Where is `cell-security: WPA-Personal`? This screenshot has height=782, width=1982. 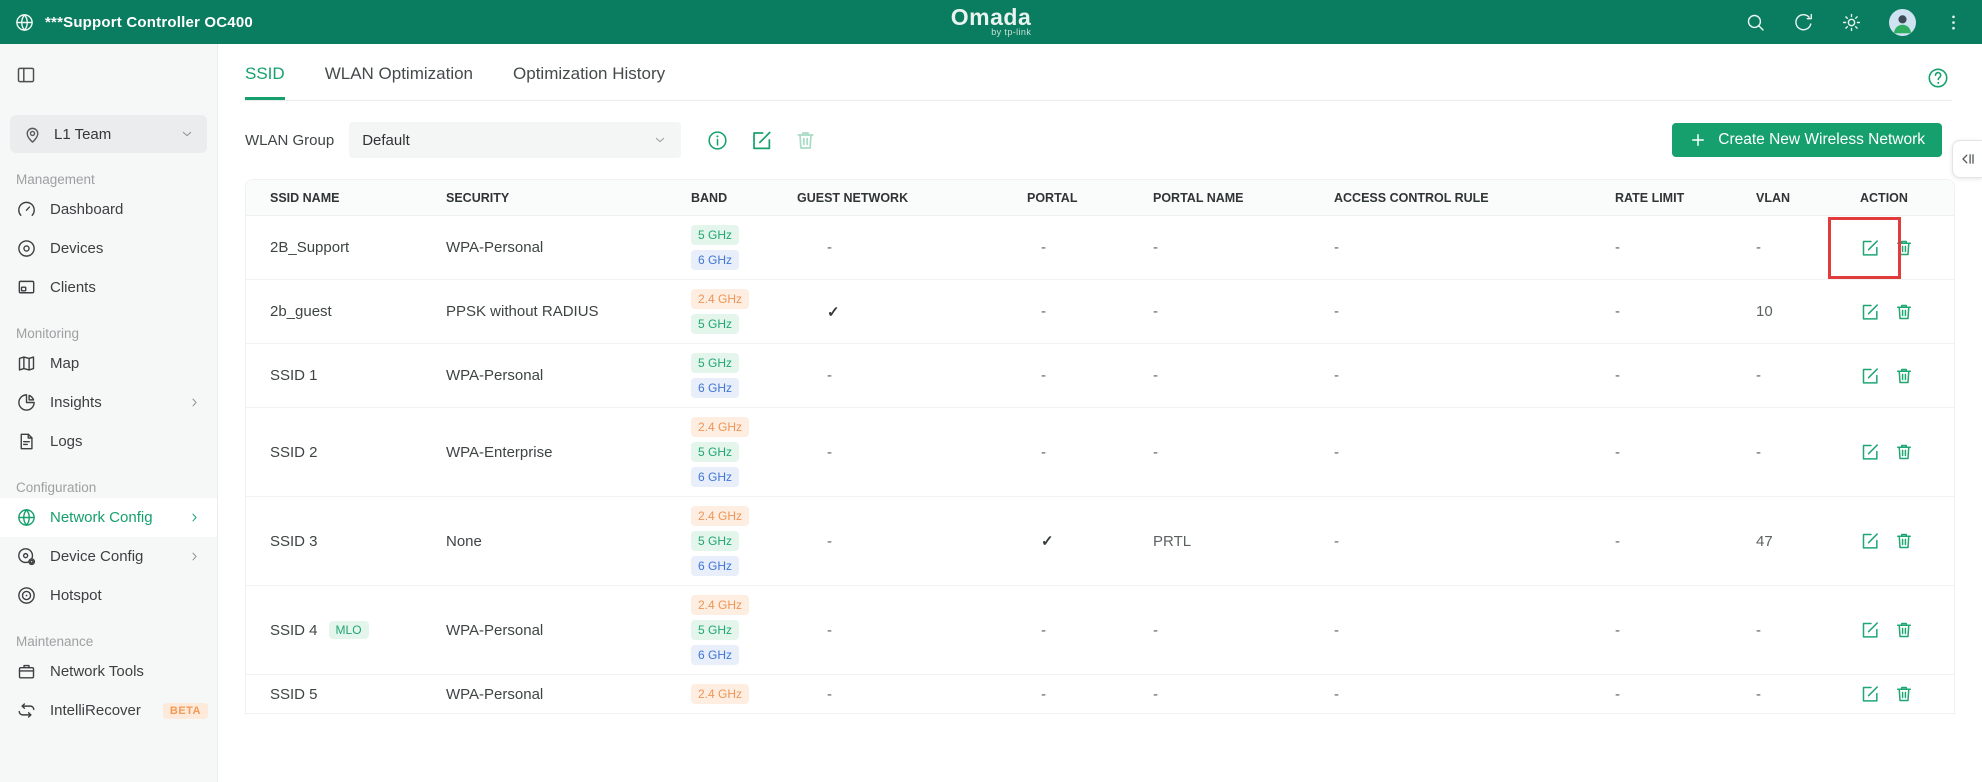
cell-security: WPA-Personal is located at coordinates (495, 694).